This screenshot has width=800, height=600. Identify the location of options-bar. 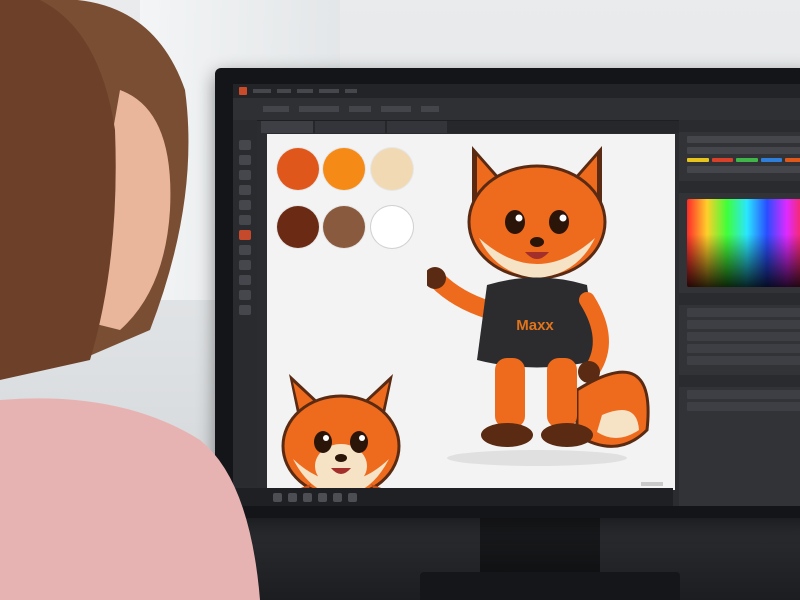
(516, 109).